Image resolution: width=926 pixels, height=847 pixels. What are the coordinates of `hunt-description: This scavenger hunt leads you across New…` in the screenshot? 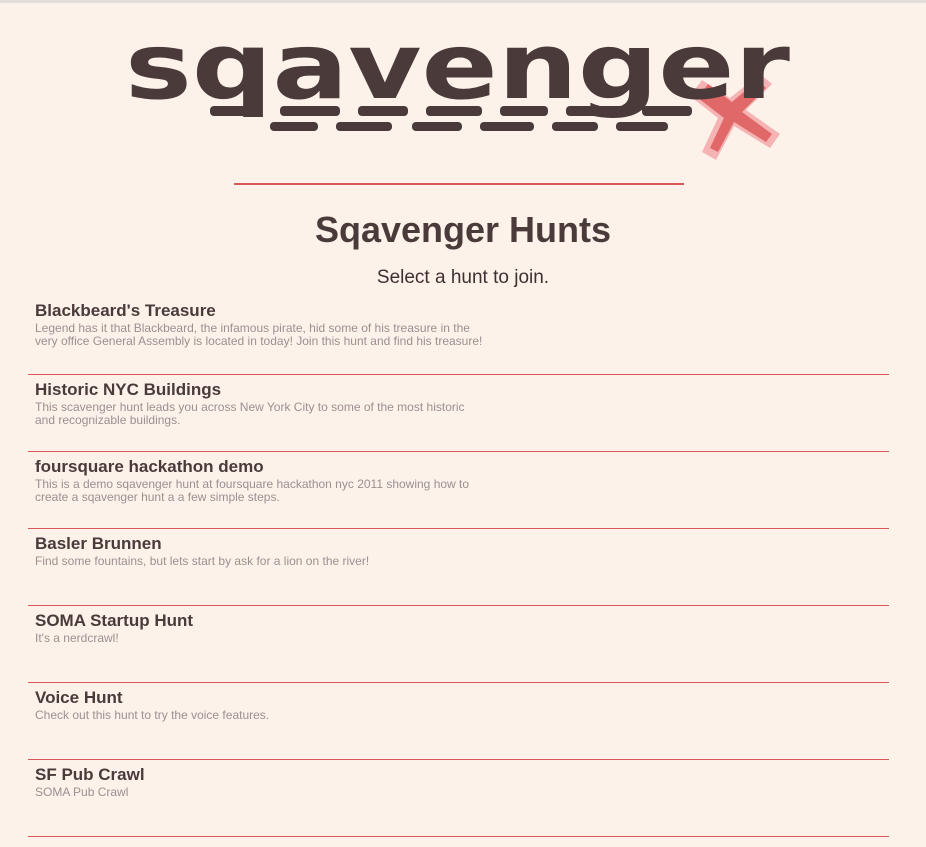 It's located at (250, 413).